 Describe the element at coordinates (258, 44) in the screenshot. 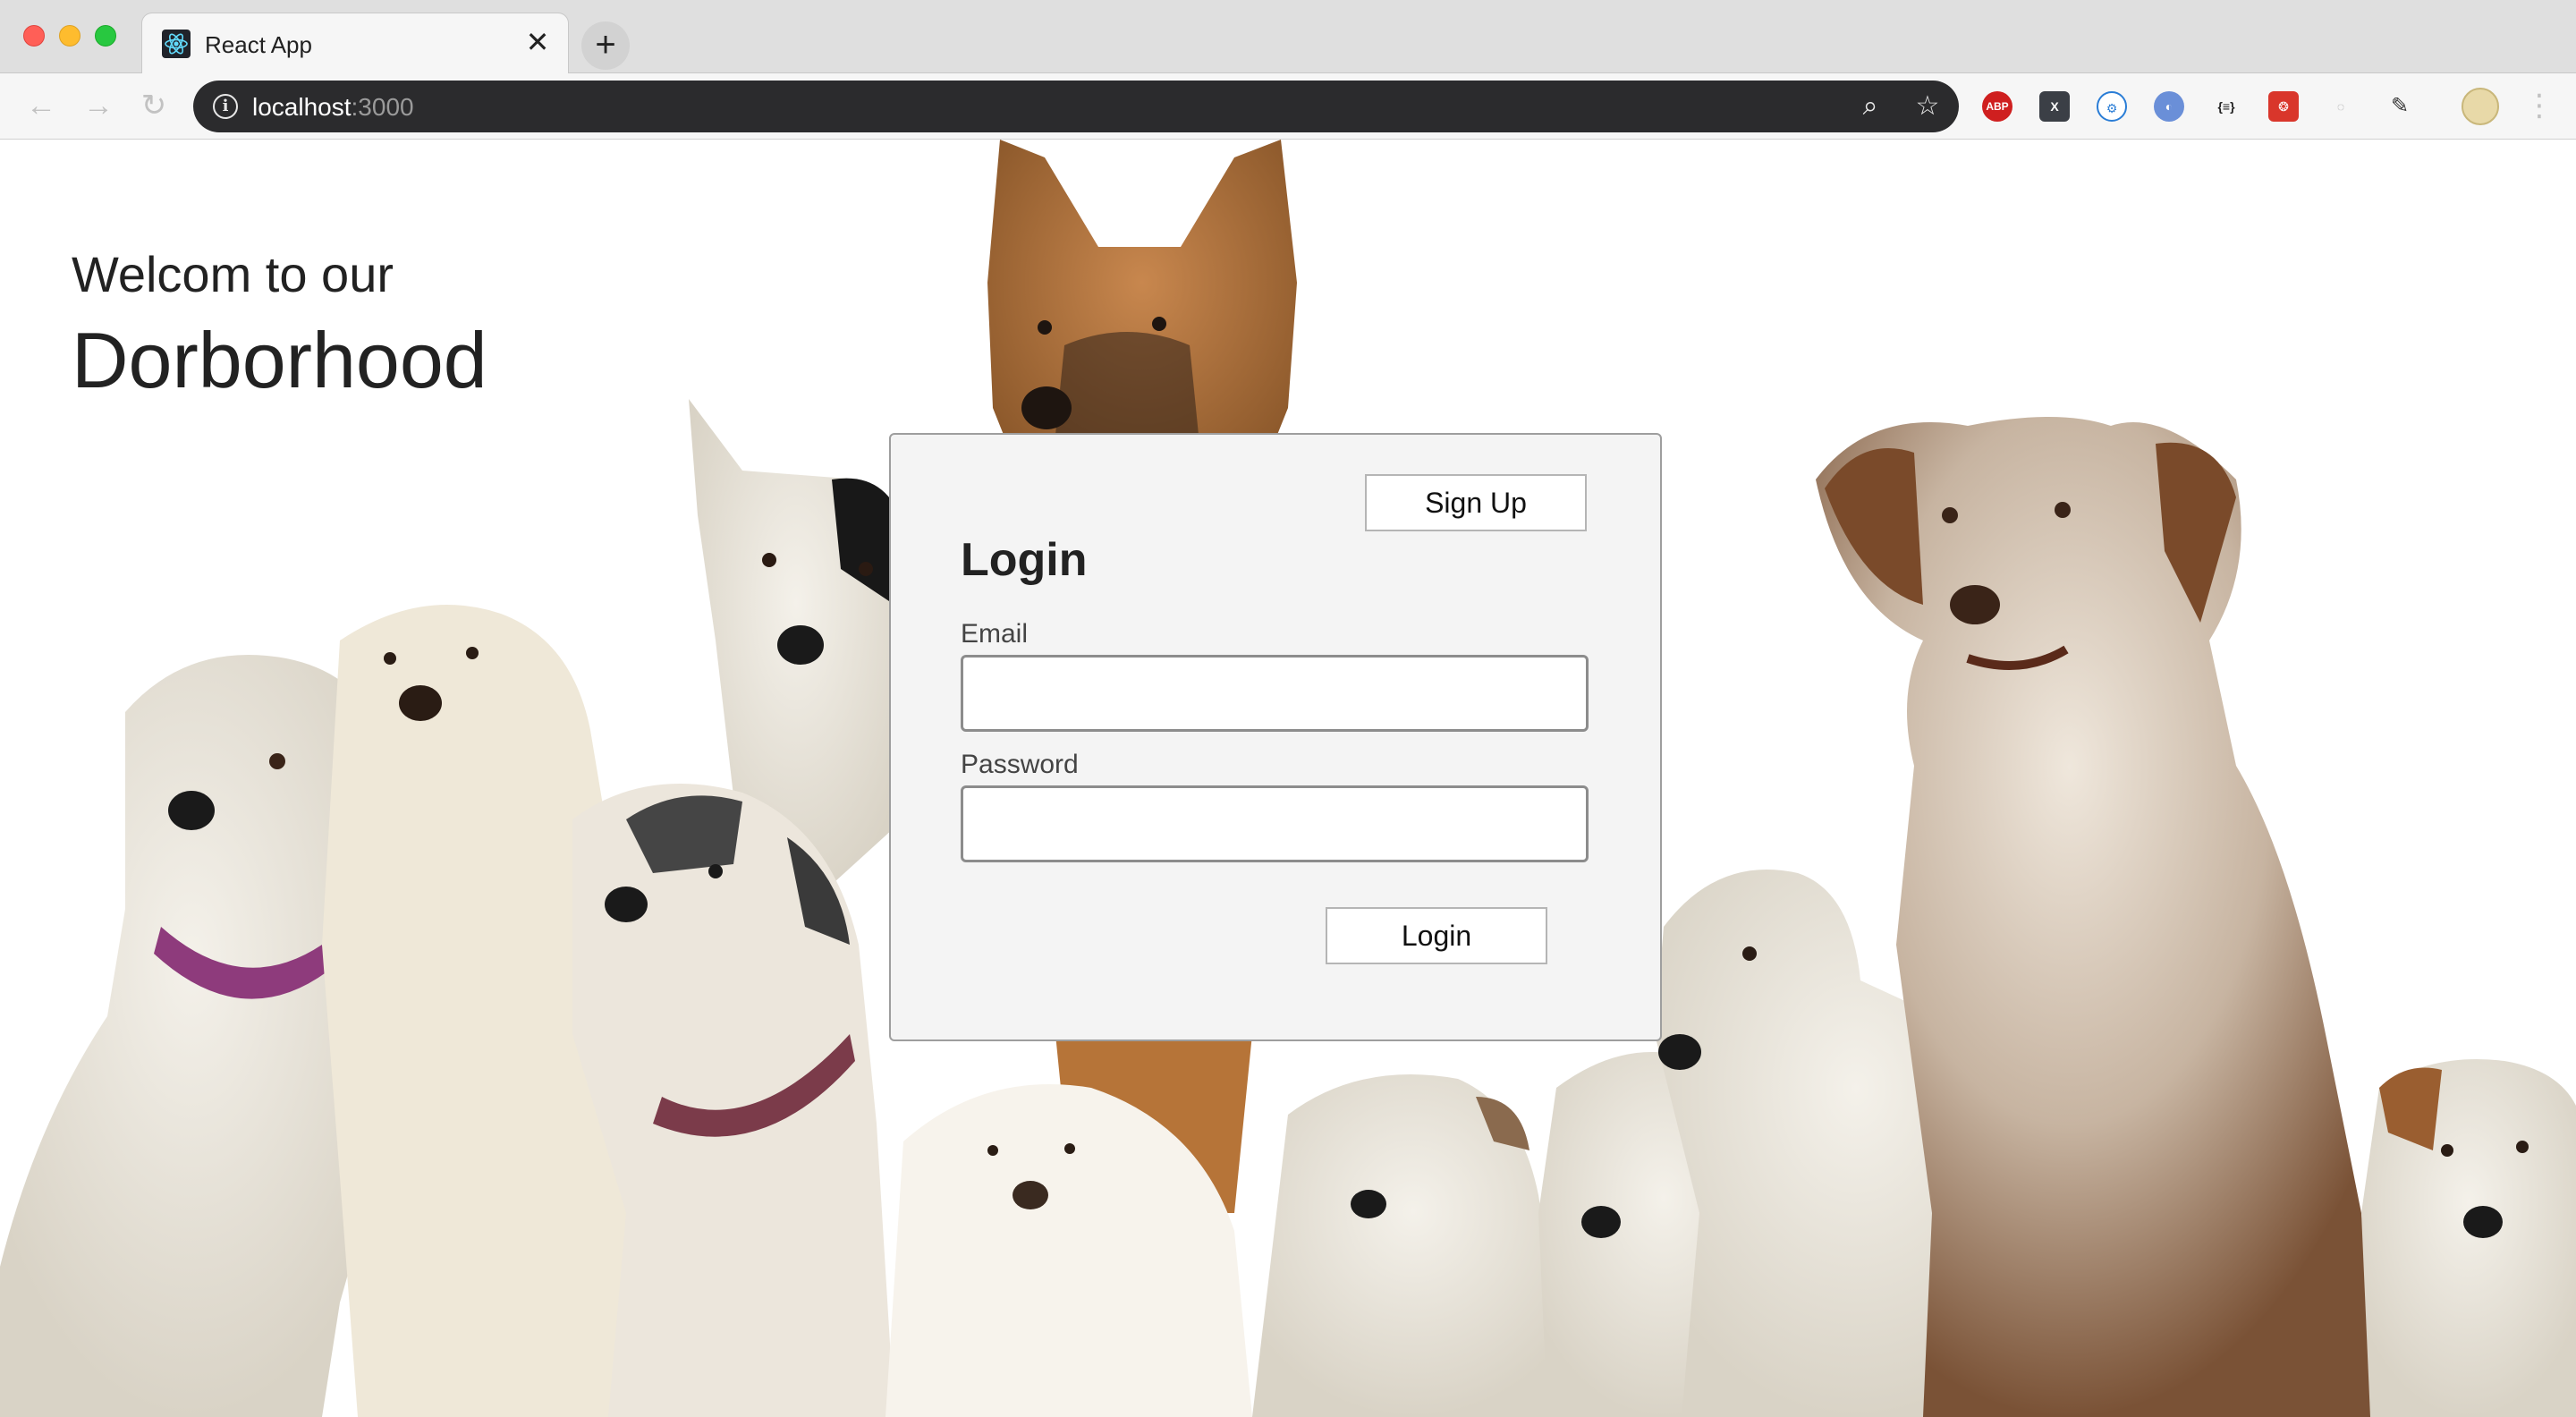

I see `tab-title: React App` at that location.